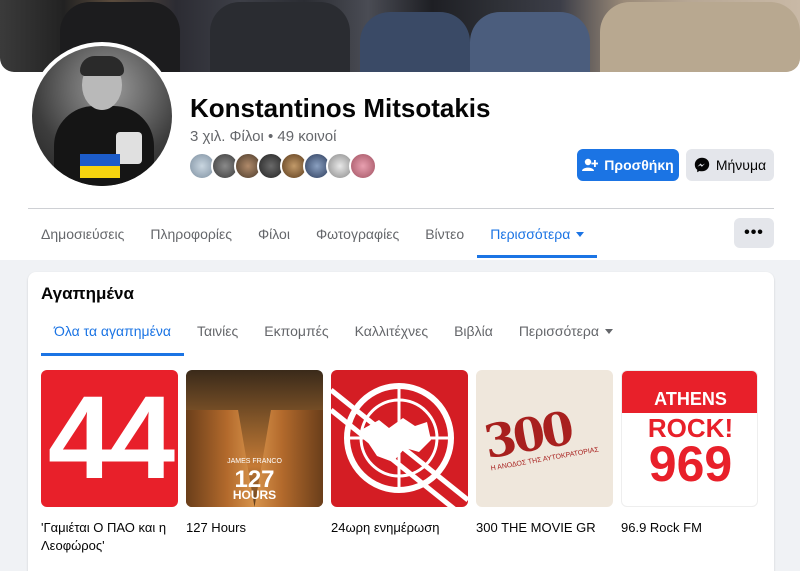  Describe the element at coordinates (363, 166) in the screenshot. I see `friend-avatar` at that location.